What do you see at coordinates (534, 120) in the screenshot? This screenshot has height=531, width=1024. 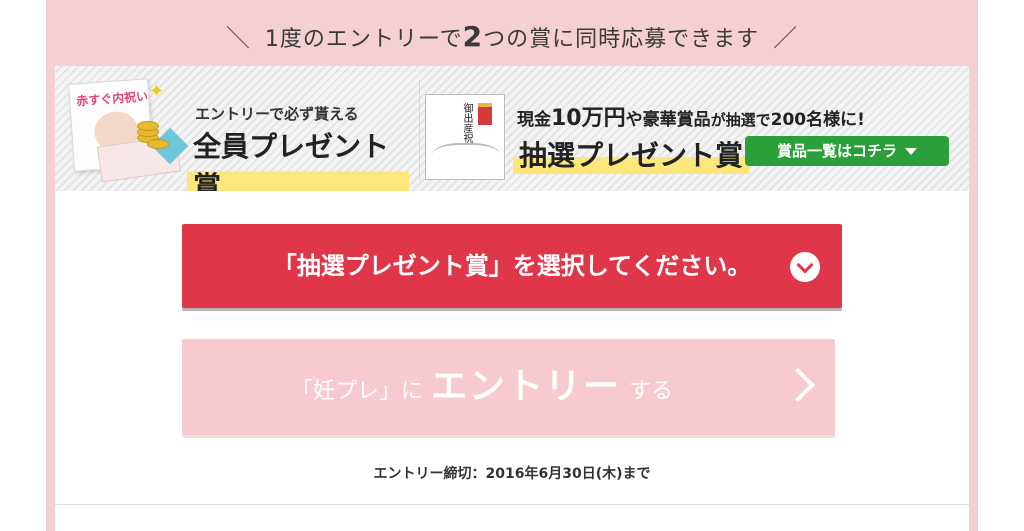 I see `subtitle-cash: 現金` at bounding box center [534, 120].